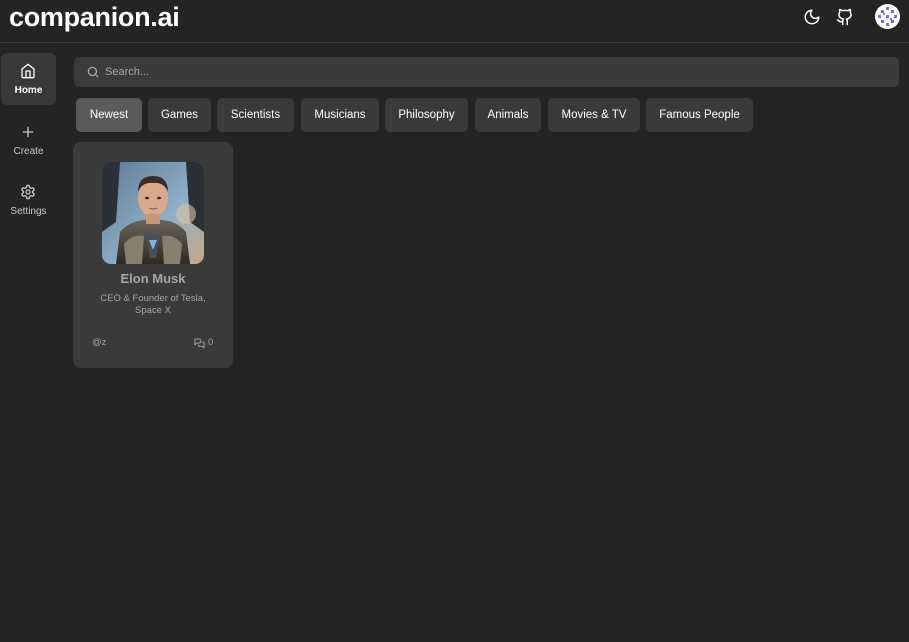 This screenshot has height=642, width=909. I want to click on sidebar-item-settings: Settings, so click(28, 200).